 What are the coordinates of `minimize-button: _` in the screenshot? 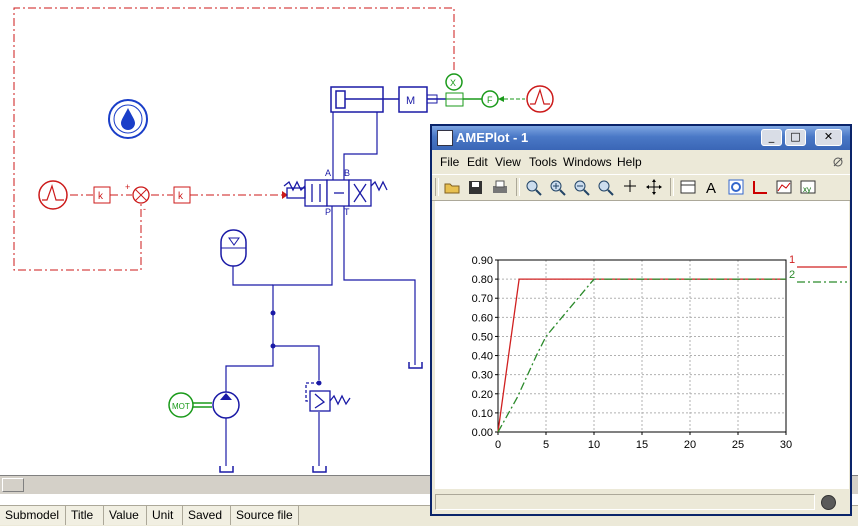 It's located at (771, 137).